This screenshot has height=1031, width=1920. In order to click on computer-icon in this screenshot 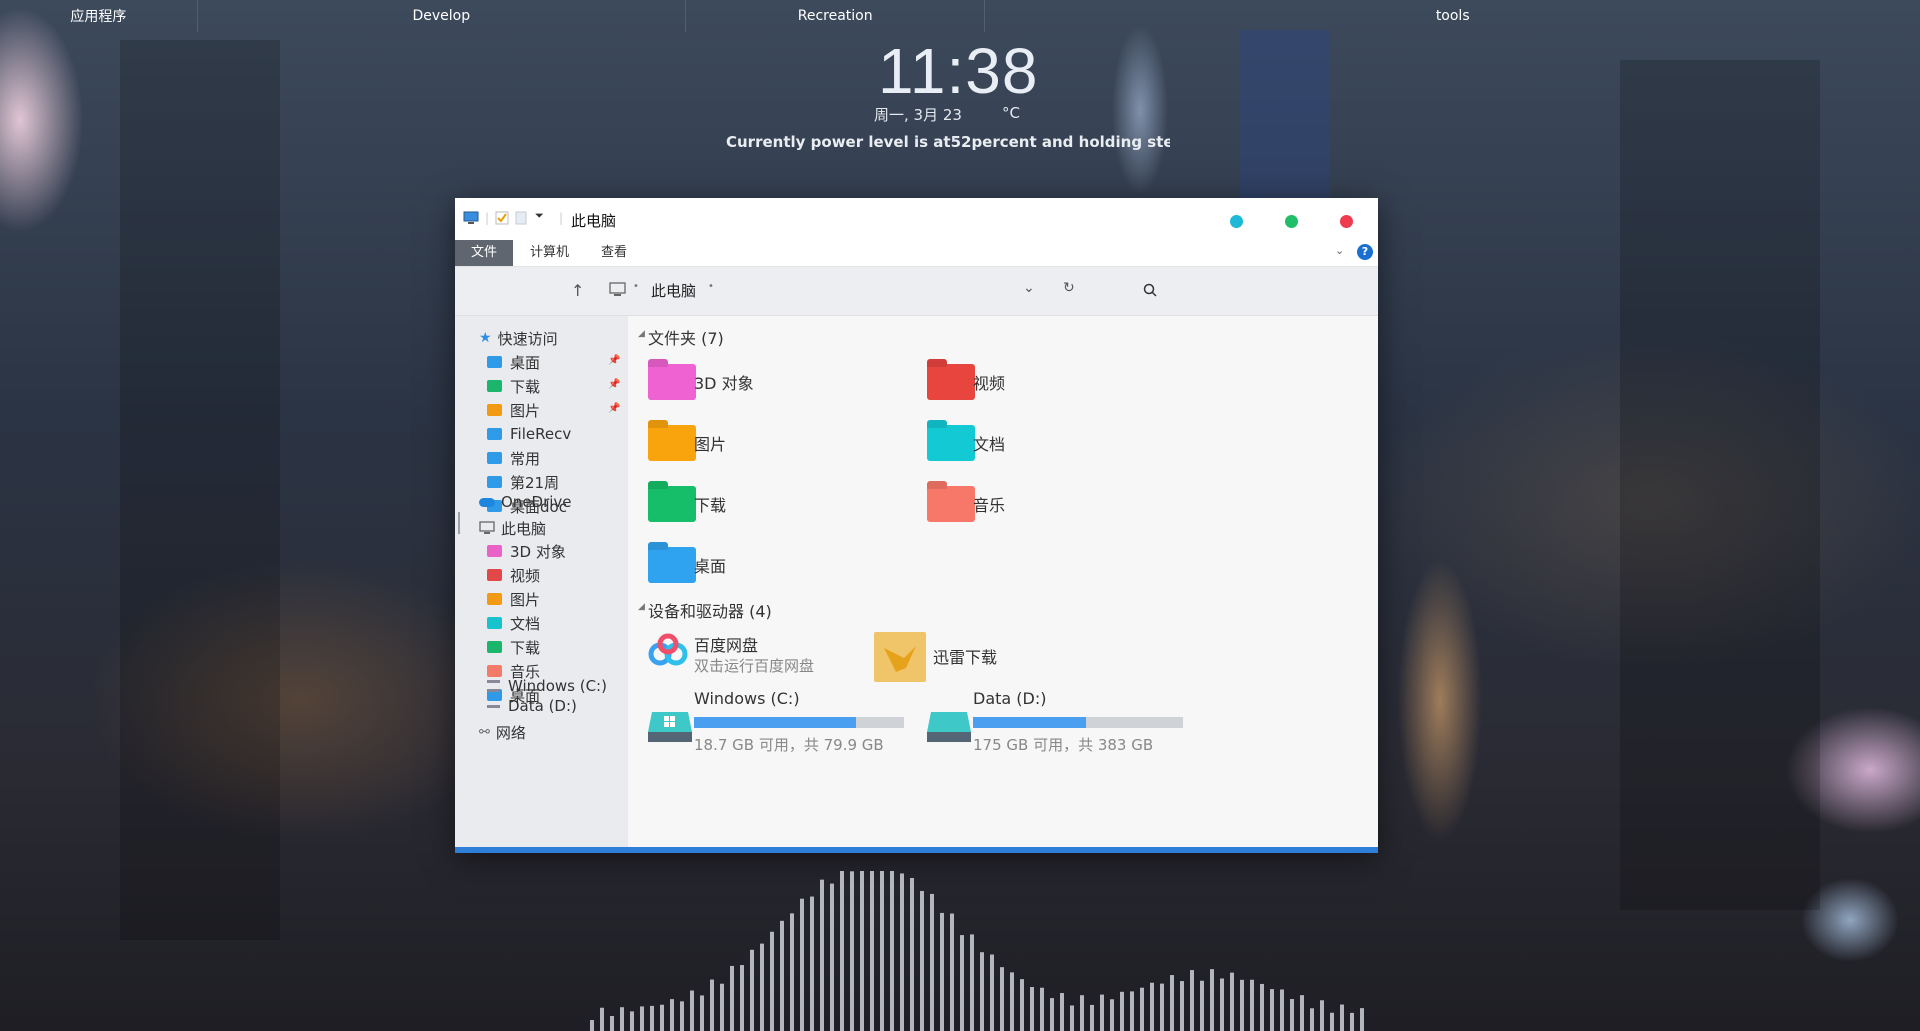, I will do `click(471, 219)`.